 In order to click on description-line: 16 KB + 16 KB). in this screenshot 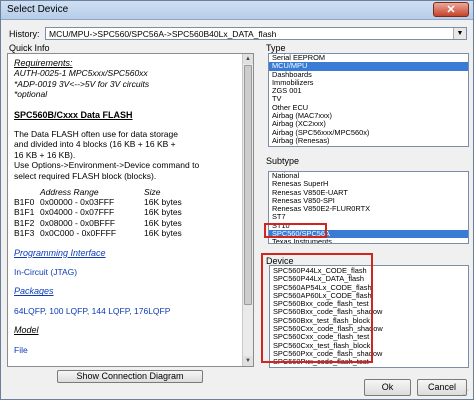, I will do `click(45, 154)`.